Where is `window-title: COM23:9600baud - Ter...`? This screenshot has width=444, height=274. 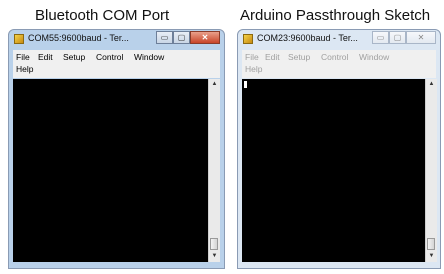 window-title: COM23:9600baud - Ter... is located at coordinates (307, 38).